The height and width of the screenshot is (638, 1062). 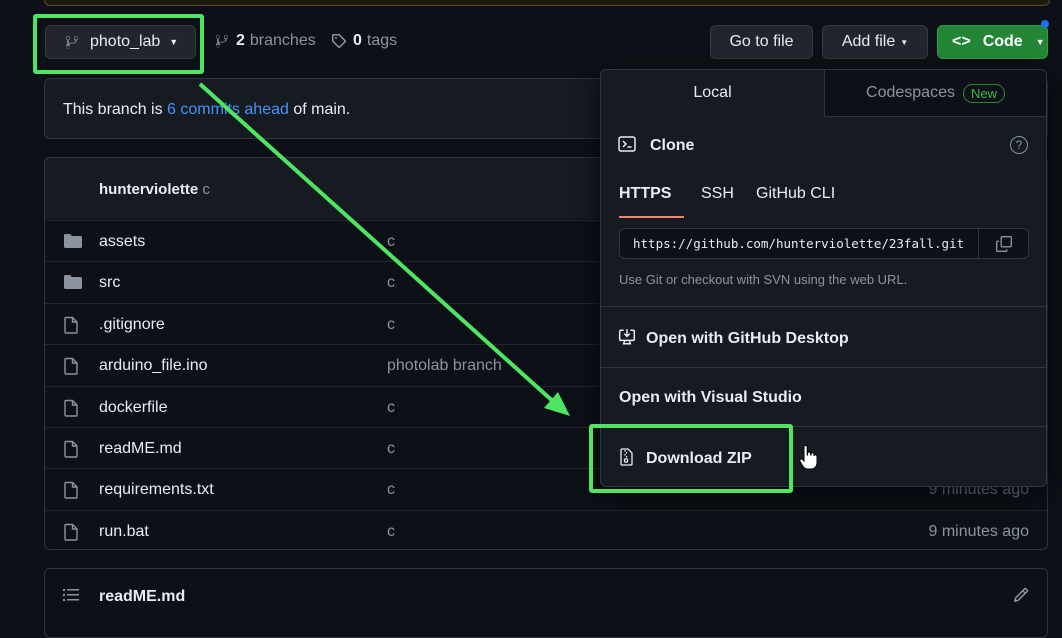 I want to click on notification-dot, so click(x=1045, y=24).